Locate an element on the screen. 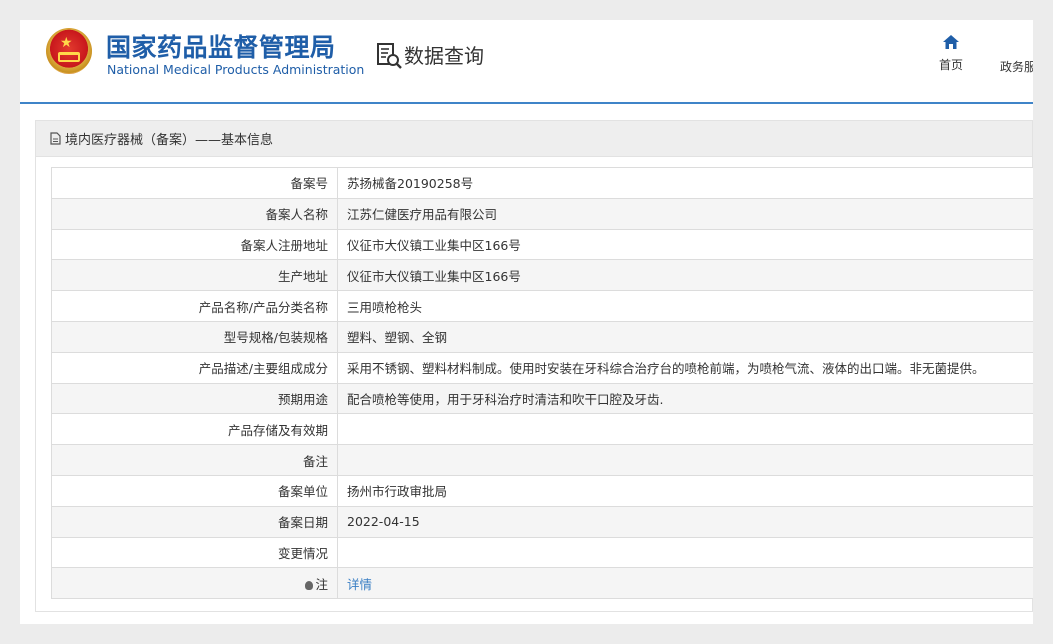 Image resolution: width=1053 pixels, height=644 pixels. row-label: 产品描述/主要组成成分 is located at coordinates (194, 367).